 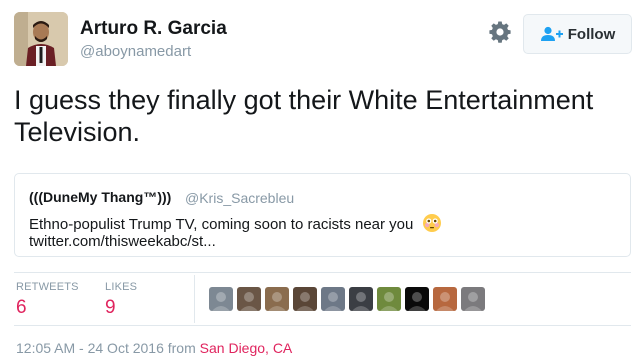 What do you see at coordinates (110, 308) in the screenshot?
I see `likes-count: 9` at bounding box center [110, 308].